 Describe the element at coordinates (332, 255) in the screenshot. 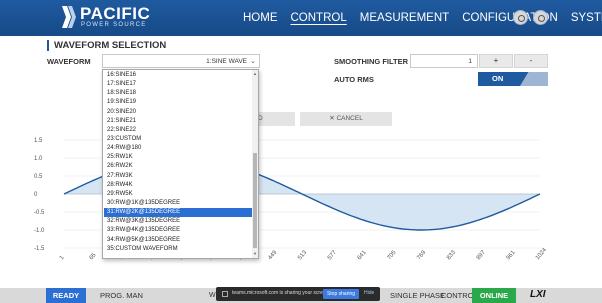

I see `x-tick-label: 577` at that location.